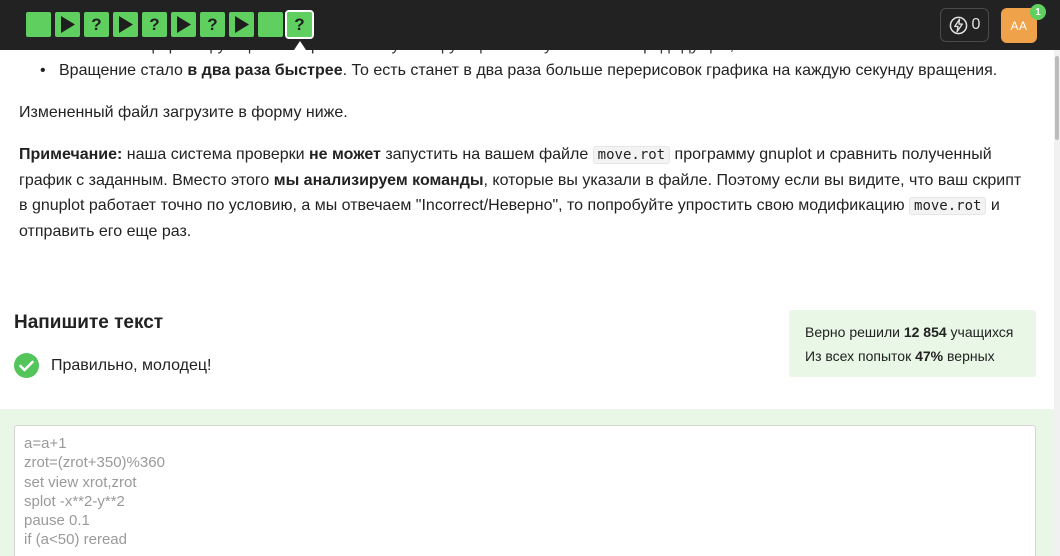 The image size is (1060, 556). I want to click on answer-line: pause 0.1, so click(57, 521).